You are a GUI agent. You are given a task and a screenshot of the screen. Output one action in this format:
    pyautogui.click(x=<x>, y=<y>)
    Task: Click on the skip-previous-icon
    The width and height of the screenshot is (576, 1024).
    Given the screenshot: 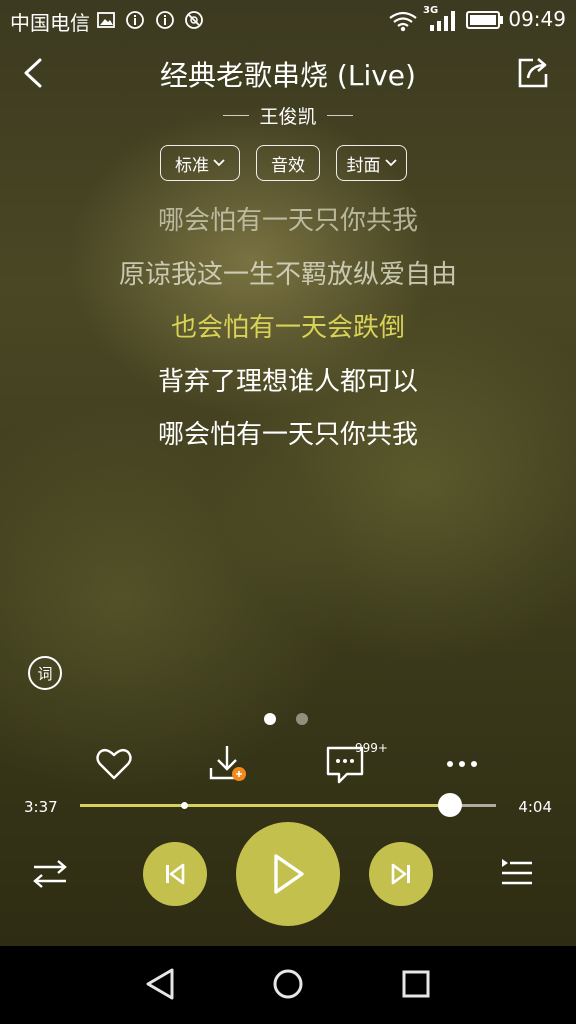 What is the action you would take?
    pyautogui.click(x=175, y=874)
    